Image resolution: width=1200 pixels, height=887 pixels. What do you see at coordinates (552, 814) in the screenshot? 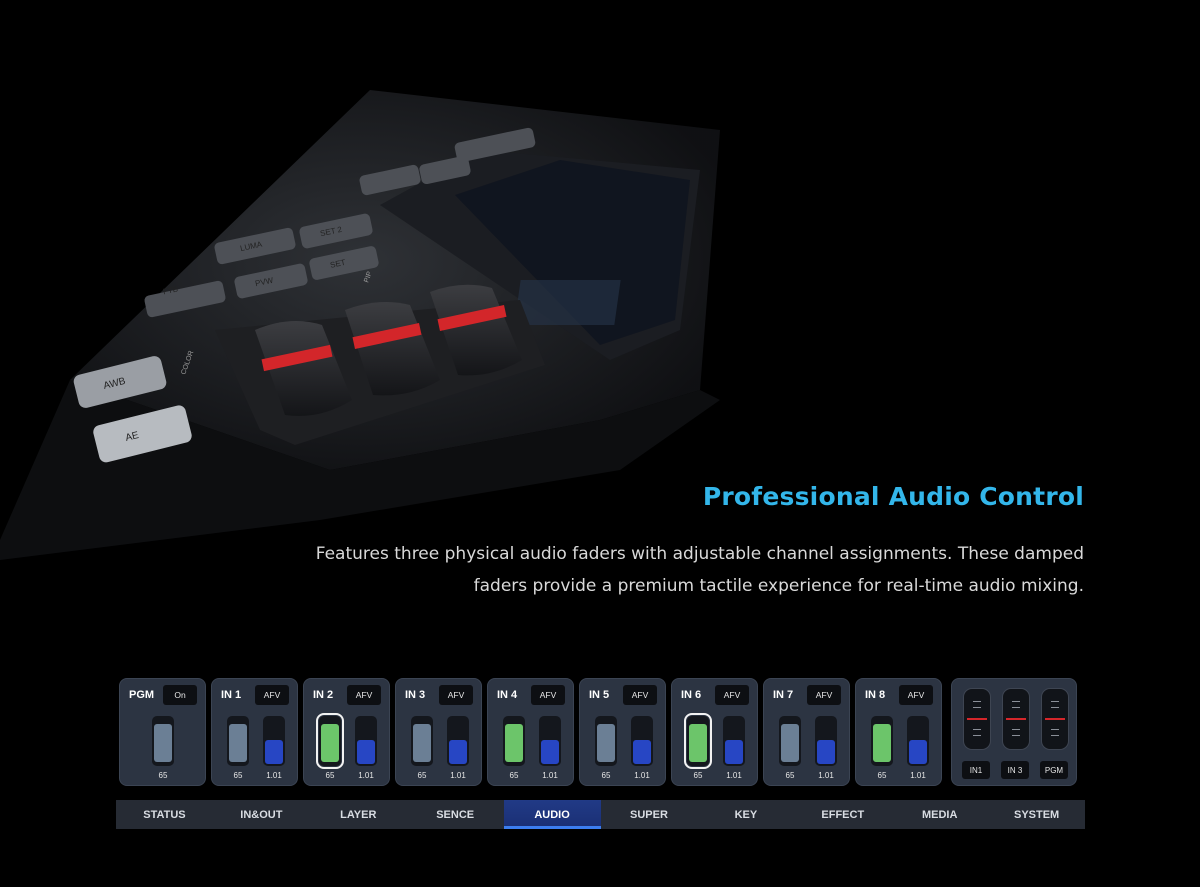
I see `tab-audio: AUDIO` at bounding box center [552, 814].